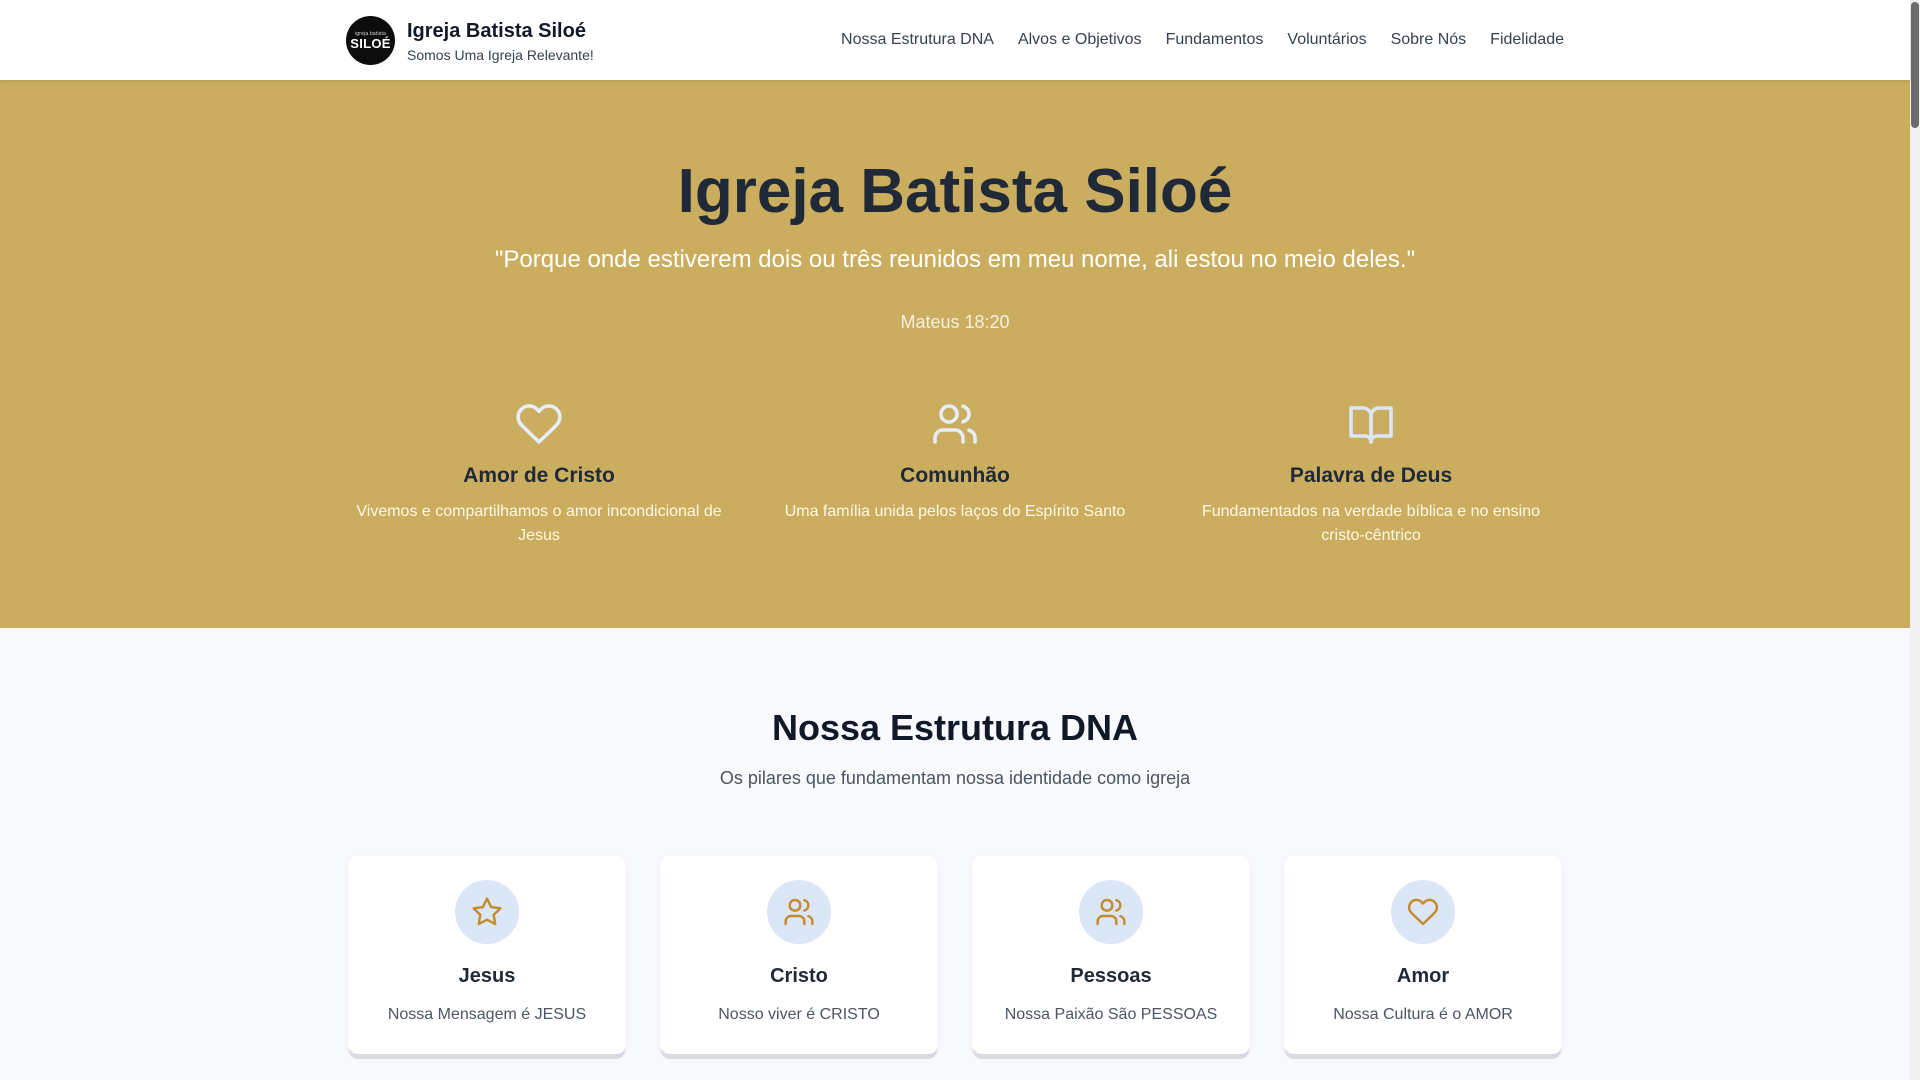 The height and width of the screenshot is (1080, 1920). Describe the element at coordinates (500, 54) in the screenshot. I see `site-tagline: Somos Uma Igreja Relevante!` at that location.